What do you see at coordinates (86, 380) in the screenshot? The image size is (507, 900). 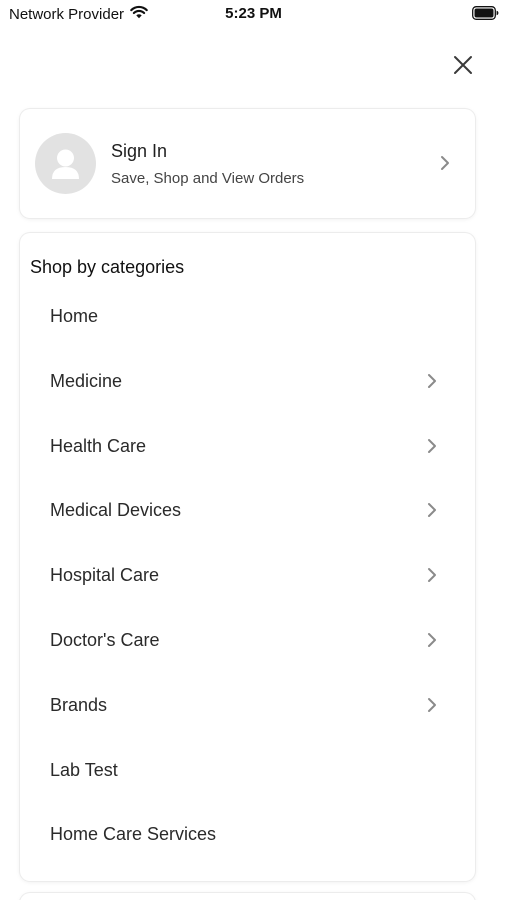 I see `category-label: Medicine` at bounding box center [86, 380].